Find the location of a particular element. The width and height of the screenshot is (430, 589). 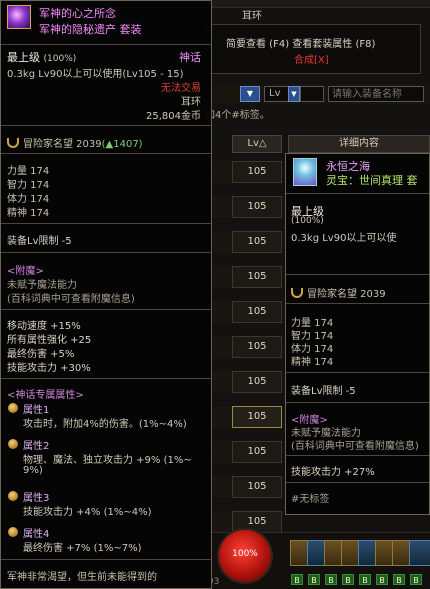

right-skill-atk: 技能攻击力 +27% is located at coordinates (333, 472).